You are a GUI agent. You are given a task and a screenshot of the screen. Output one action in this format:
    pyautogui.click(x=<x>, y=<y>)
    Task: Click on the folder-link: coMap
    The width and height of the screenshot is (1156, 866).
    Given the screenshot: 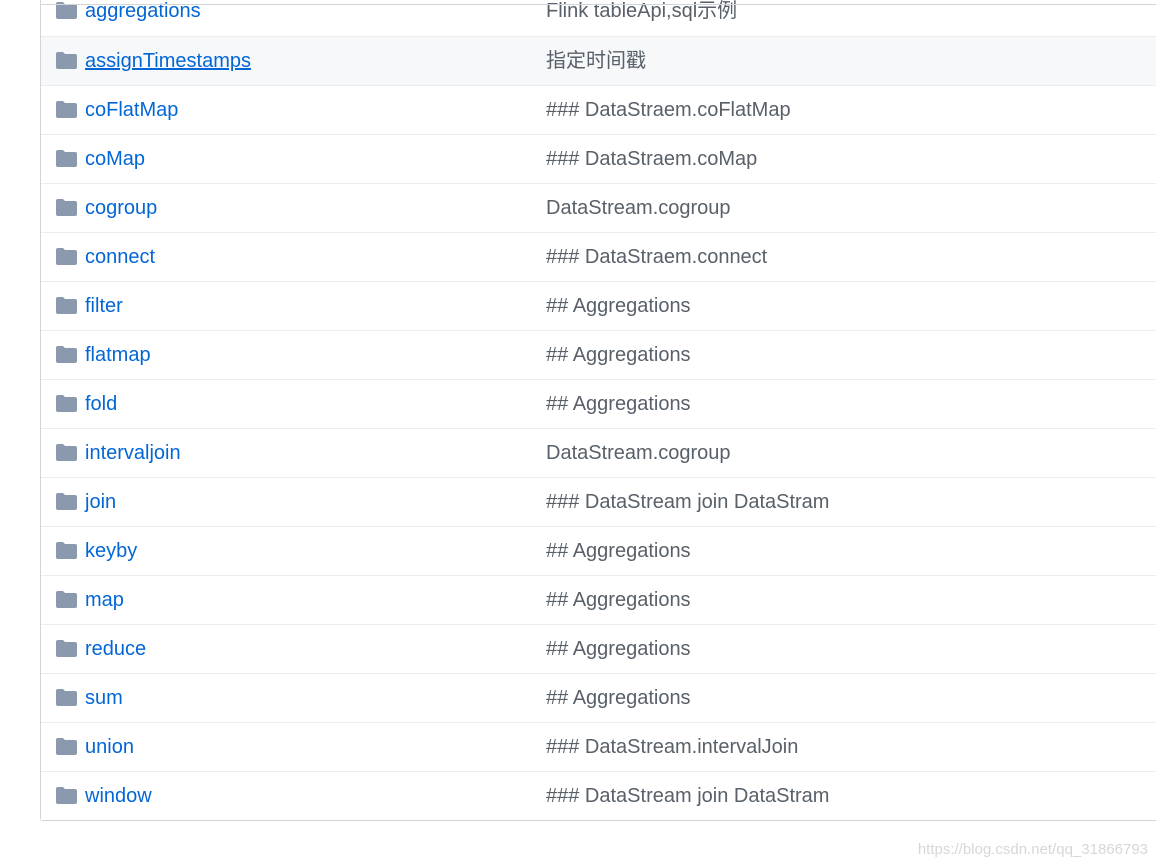 What is the action you would take?
    pyautogui.click(x=115, y=159)
    